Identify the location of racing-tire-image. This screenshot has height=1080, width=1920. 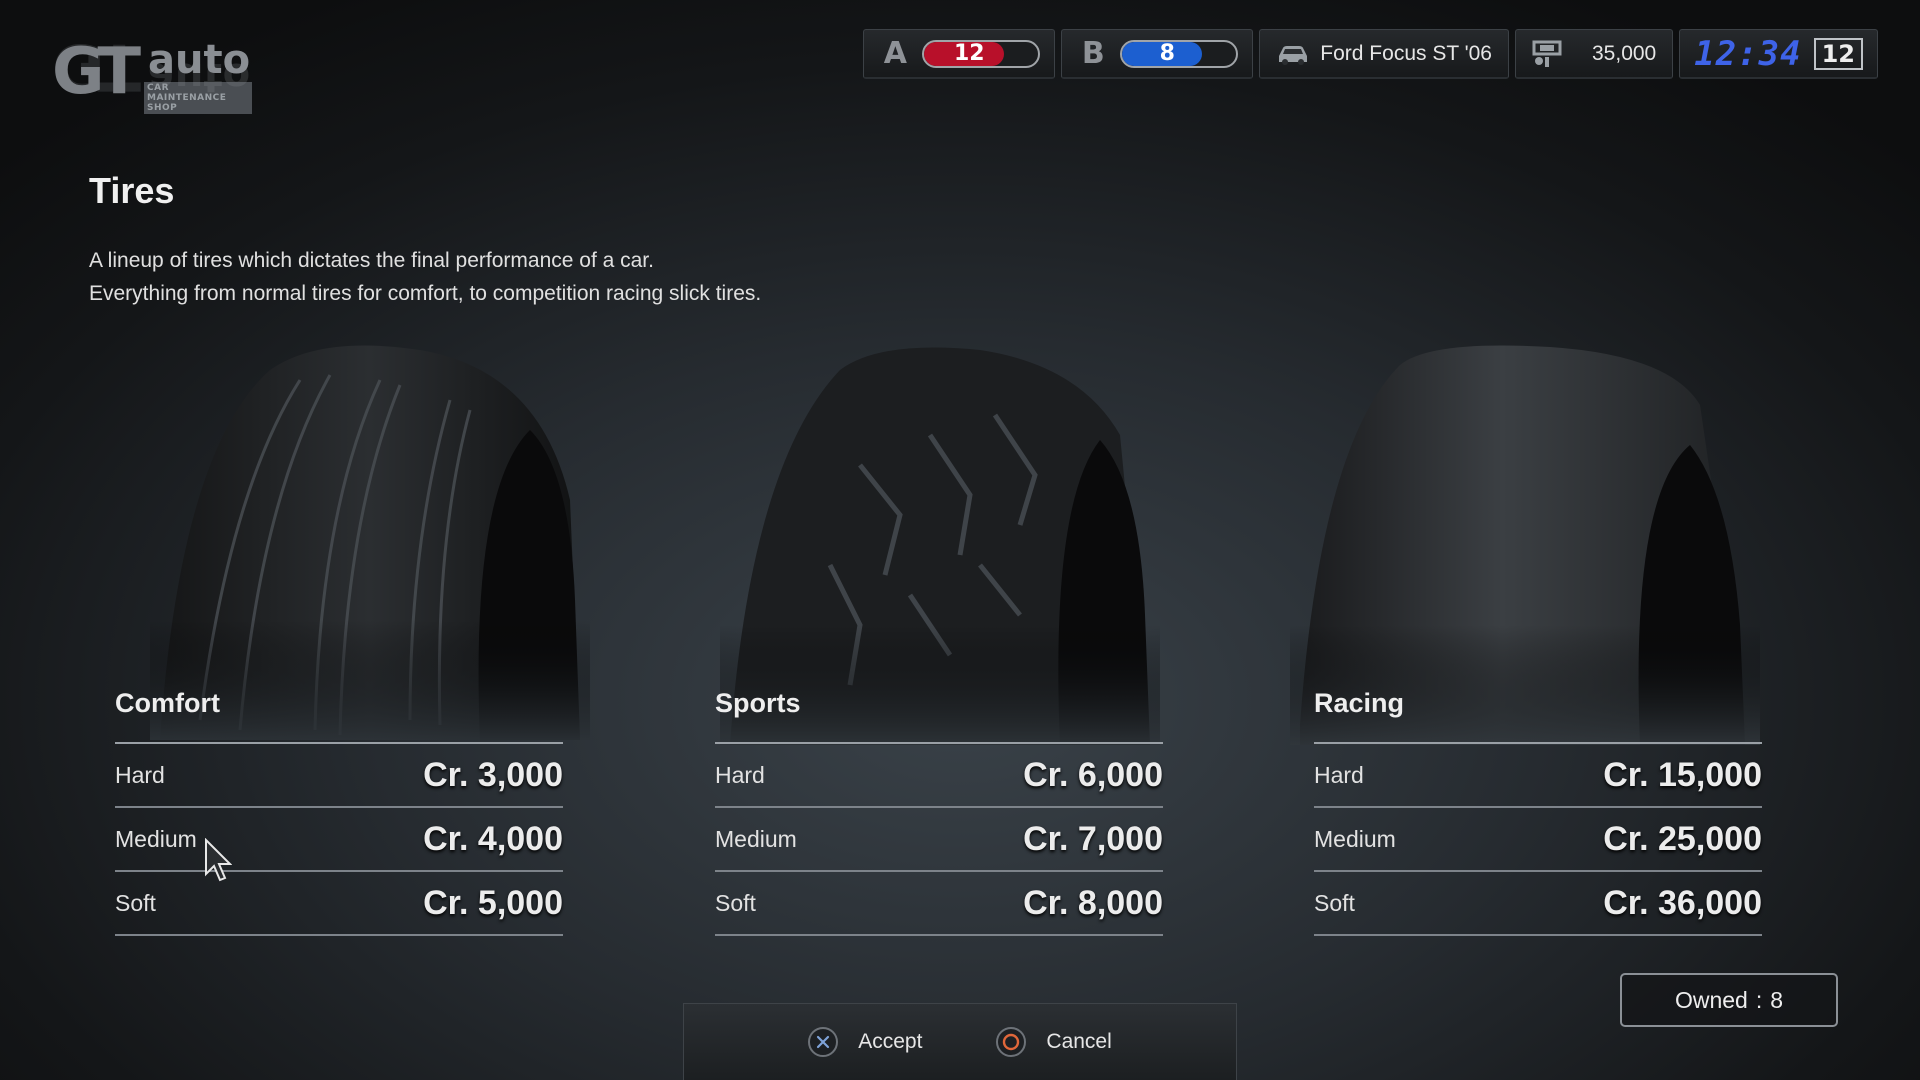
(1525, 545).